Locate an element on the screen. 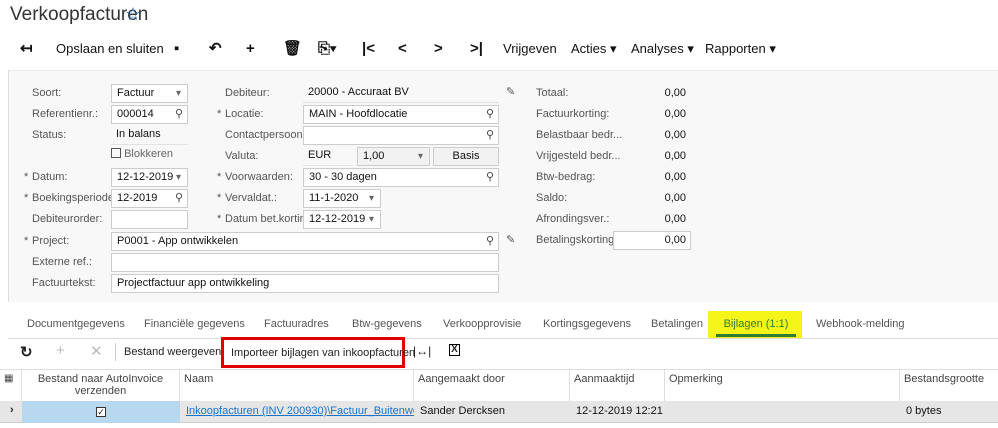 Image resolution: width=998 pixels, height=428 pixels. base-button: Basis is located at coordinates (466, 156).